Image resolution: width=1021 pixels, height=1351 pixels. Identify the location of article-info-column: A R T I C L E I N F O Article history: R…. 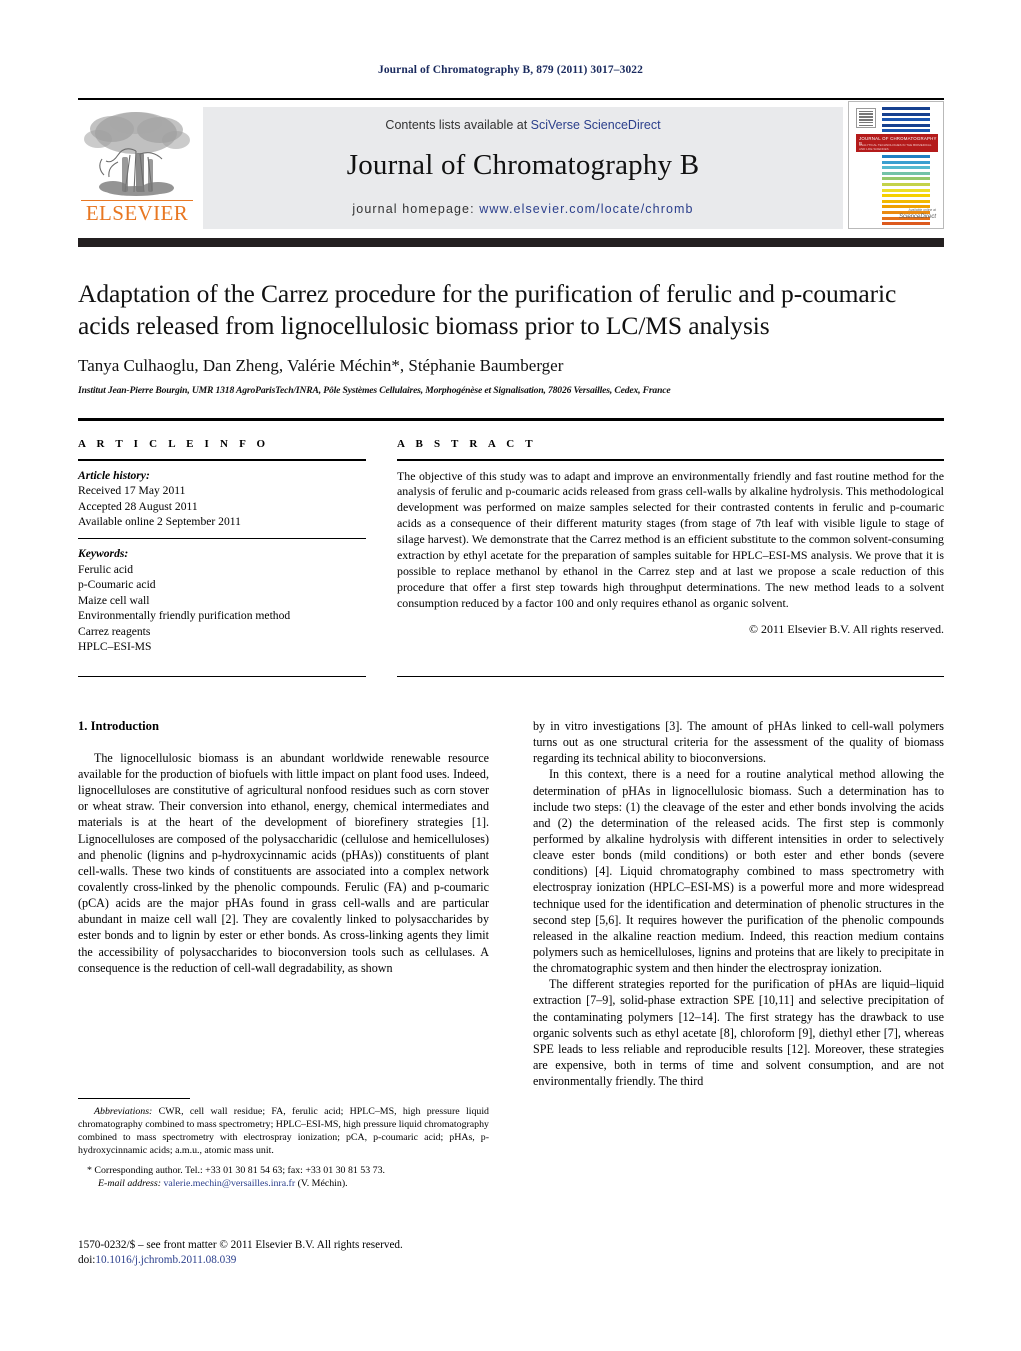
(222, 546).